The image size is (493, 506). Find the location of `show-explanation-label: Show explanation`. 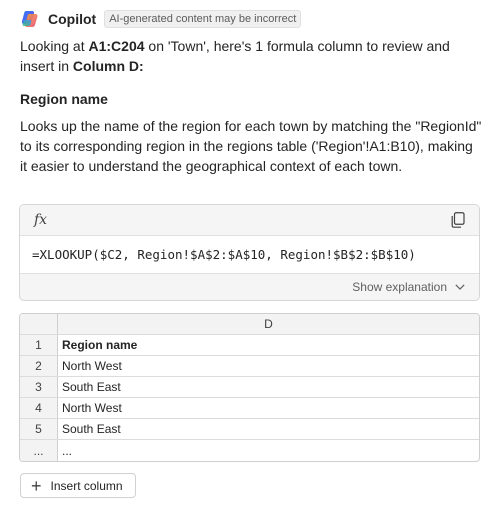

show-explanation-label: Show explanation is located at coordinates (399, 287).